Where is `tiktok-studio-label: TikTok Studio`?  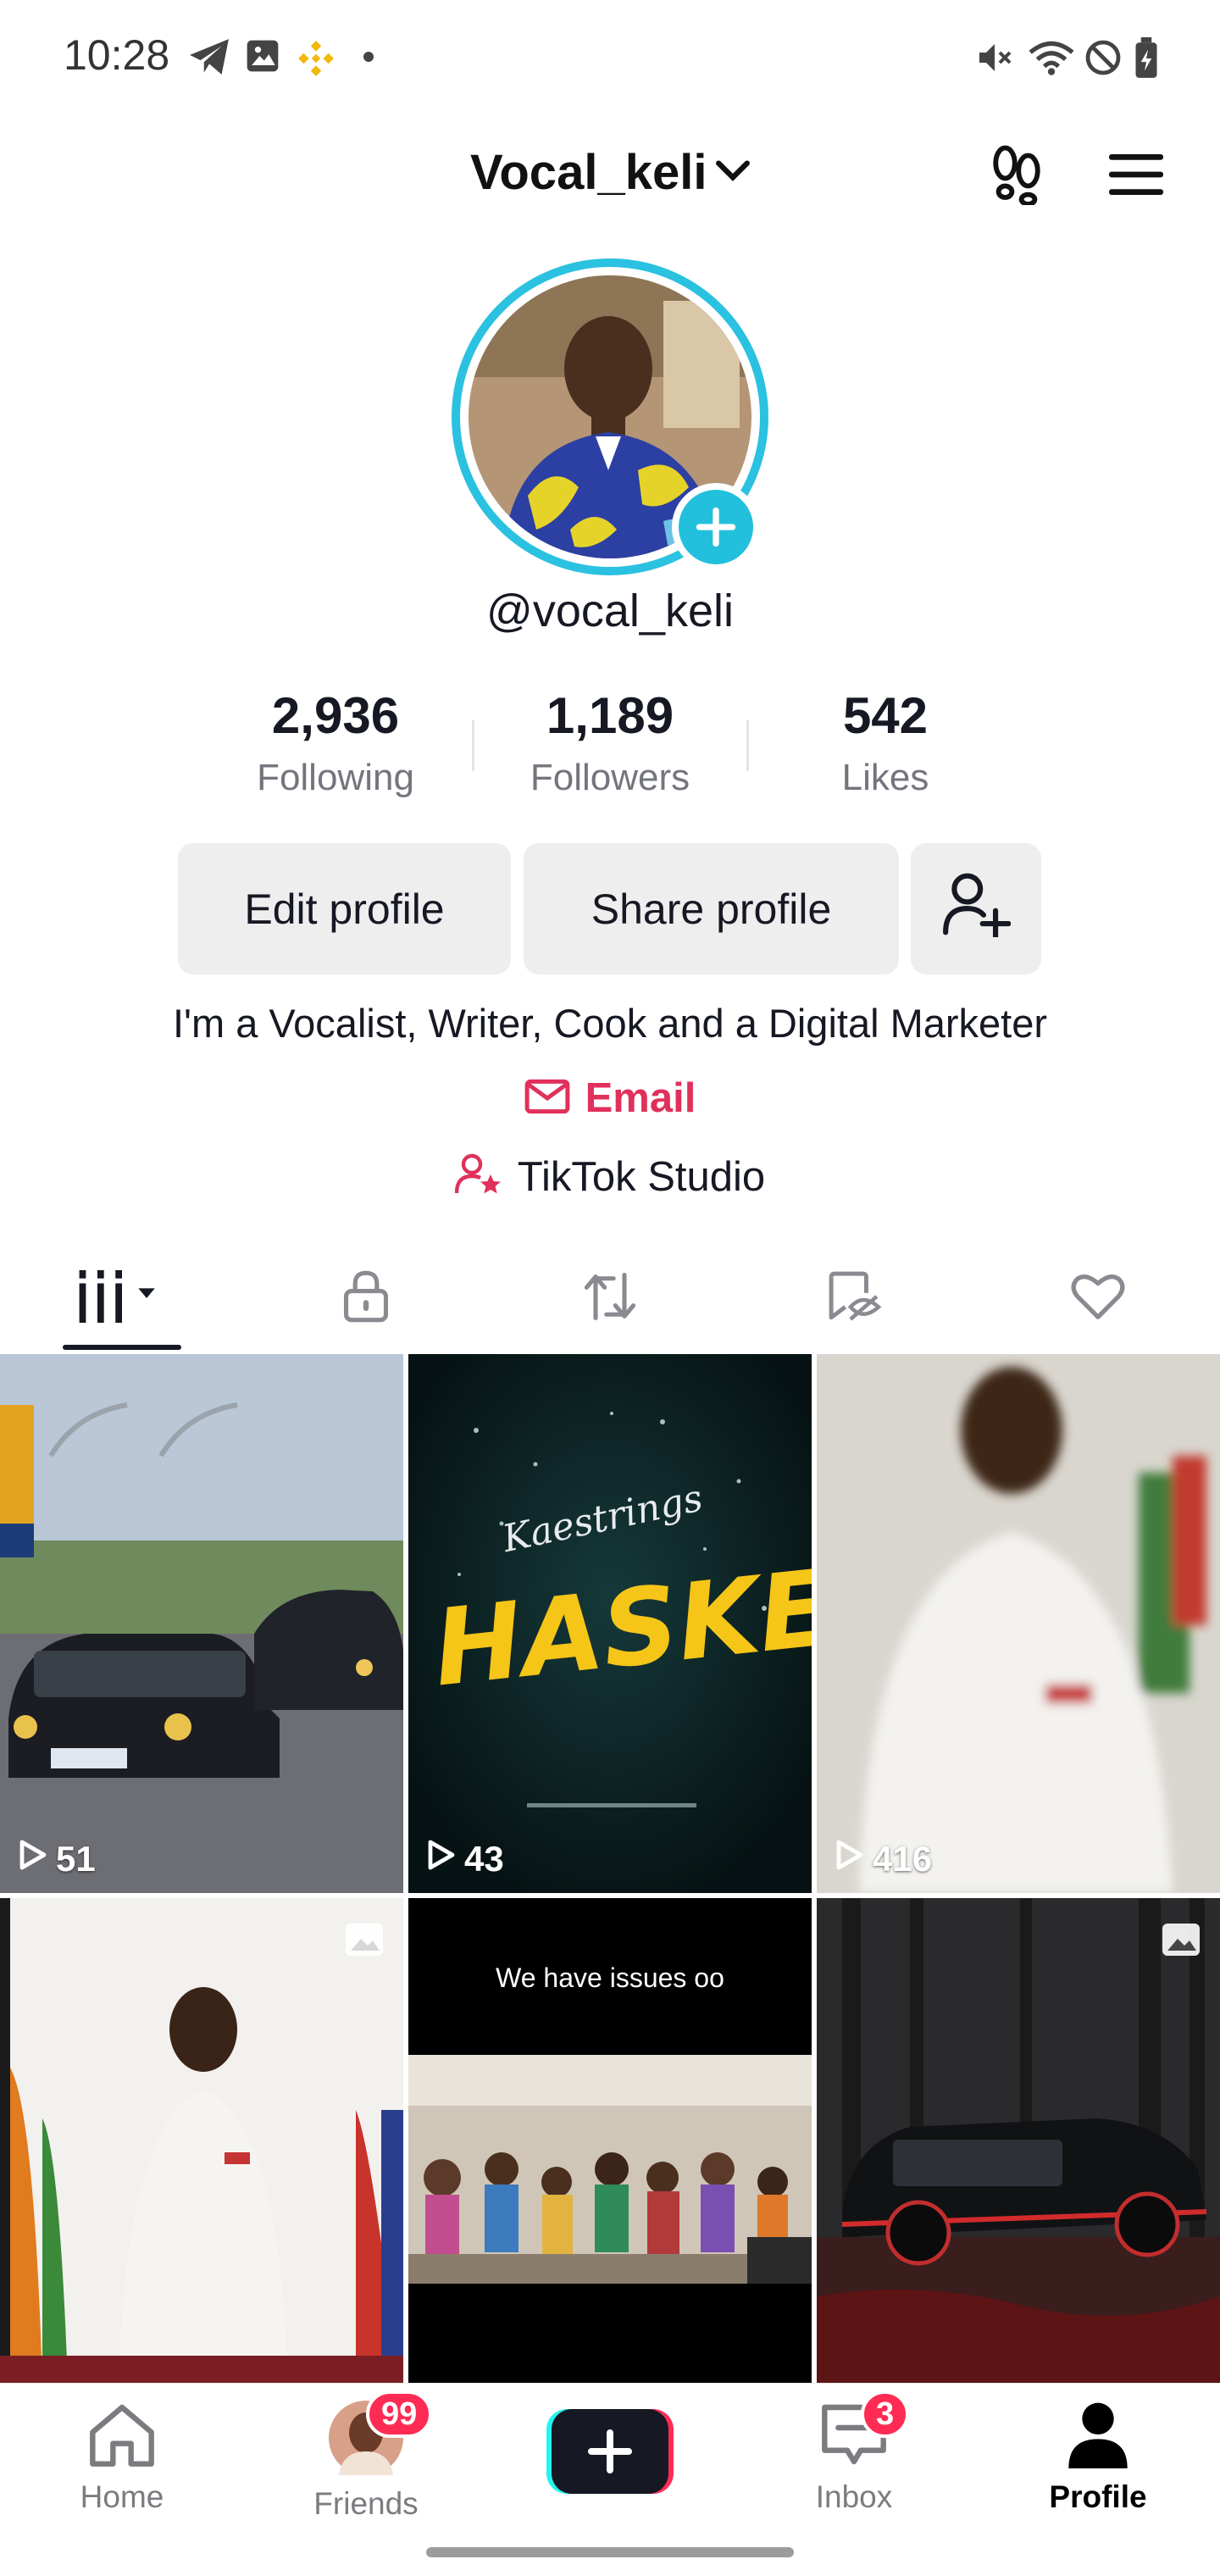
tiktok-studio-label: TikTok Studio is located at coordinates (641, 1176).